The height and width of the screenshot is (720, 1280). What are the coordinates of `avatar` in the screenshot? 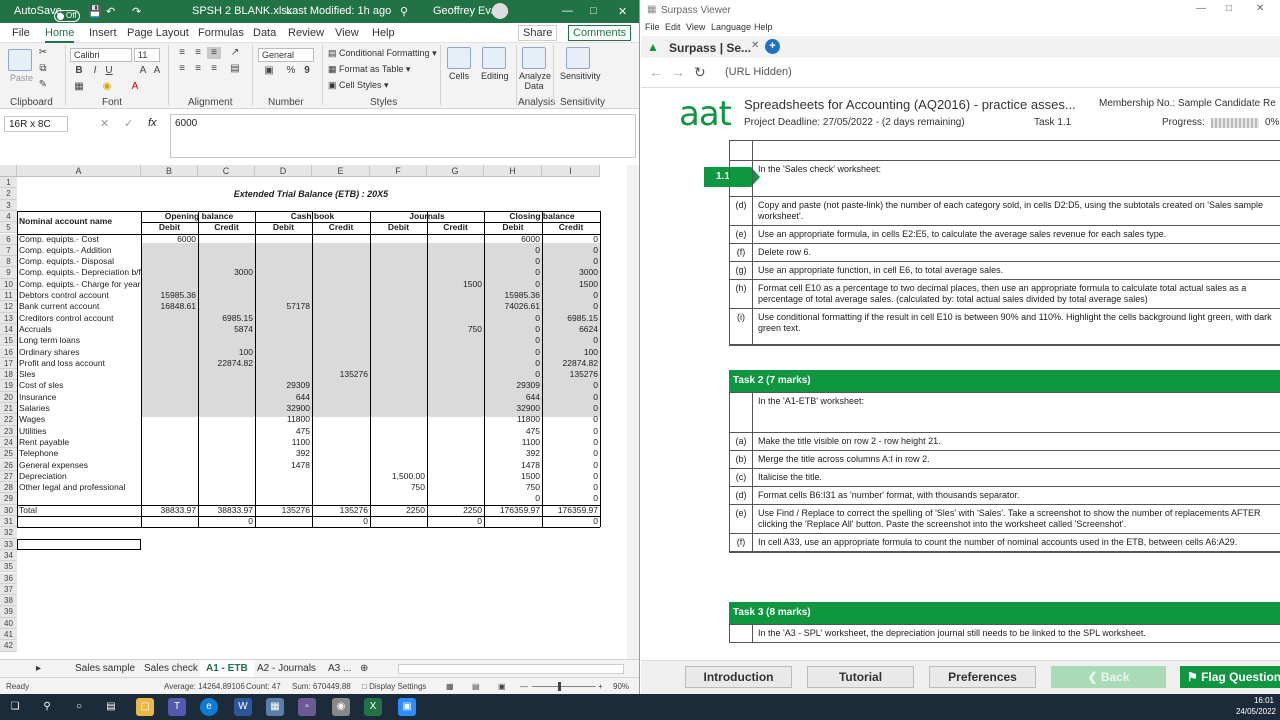 It's located at (500, 11).